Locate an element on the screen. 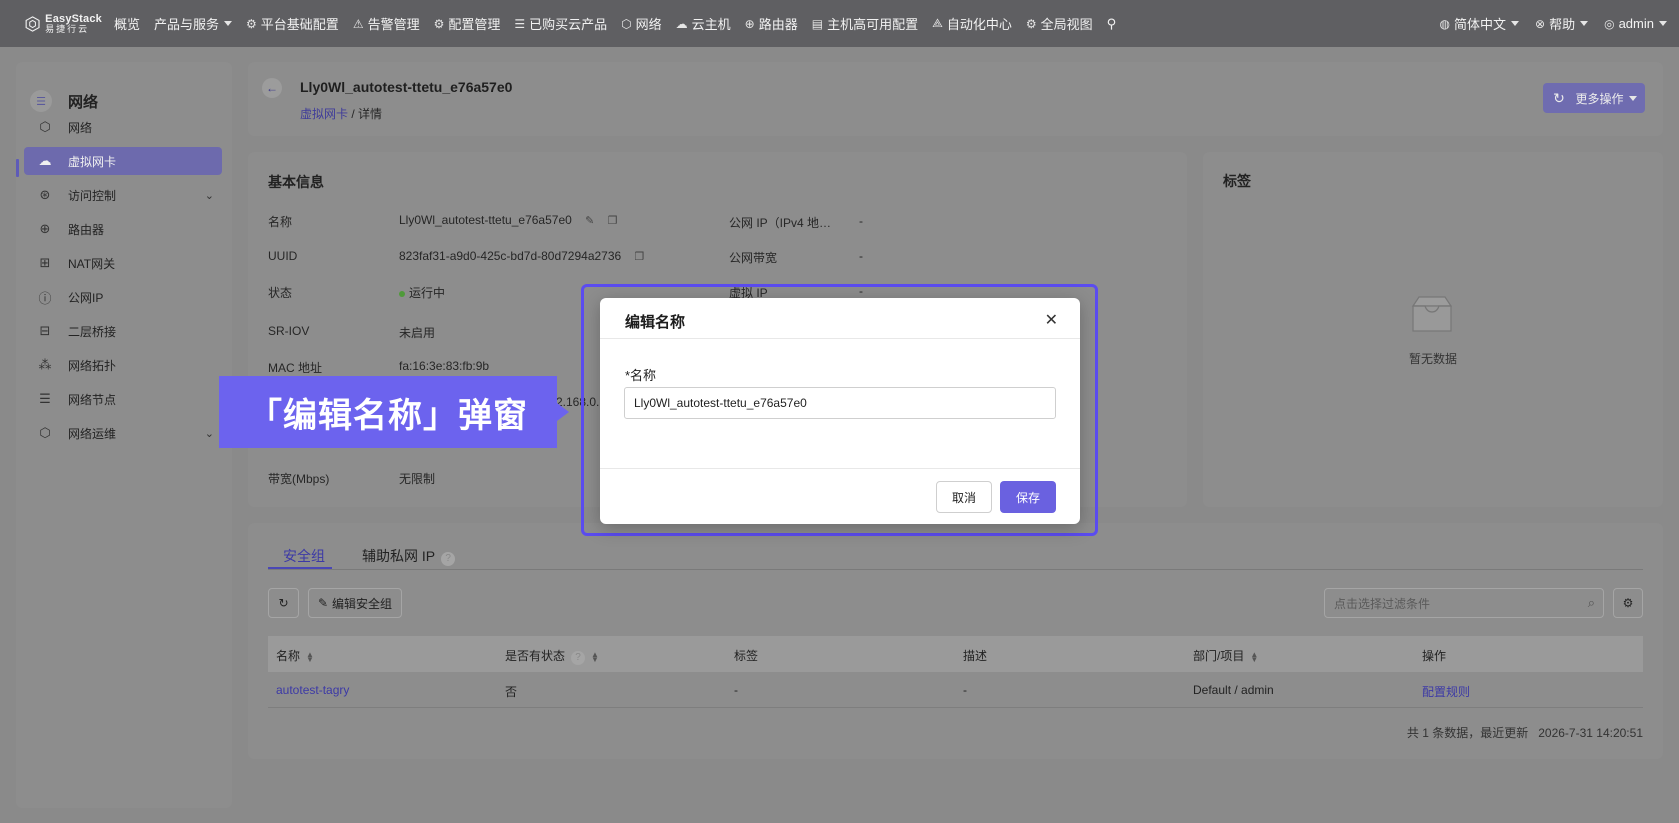 The width and height of the screenshot is (1679, 823). sidebar-item-9: ⬡ 网络运维 ⌄ is located at coordinates (123, 433).